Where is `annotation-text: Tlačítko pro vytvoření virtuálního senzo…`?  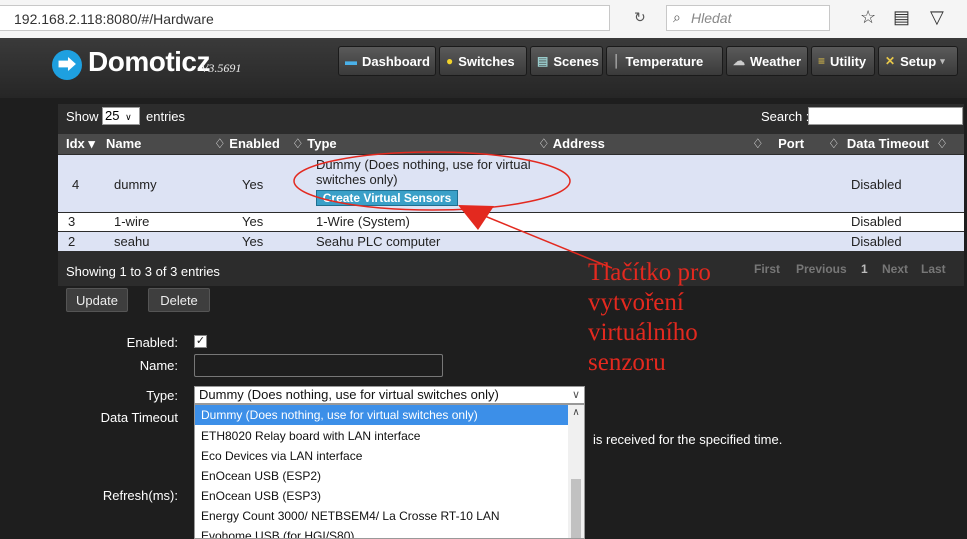 annotation-text: Tlačítko pro vytvoření virtuálního senzo… is located at coordinates (649, 318).